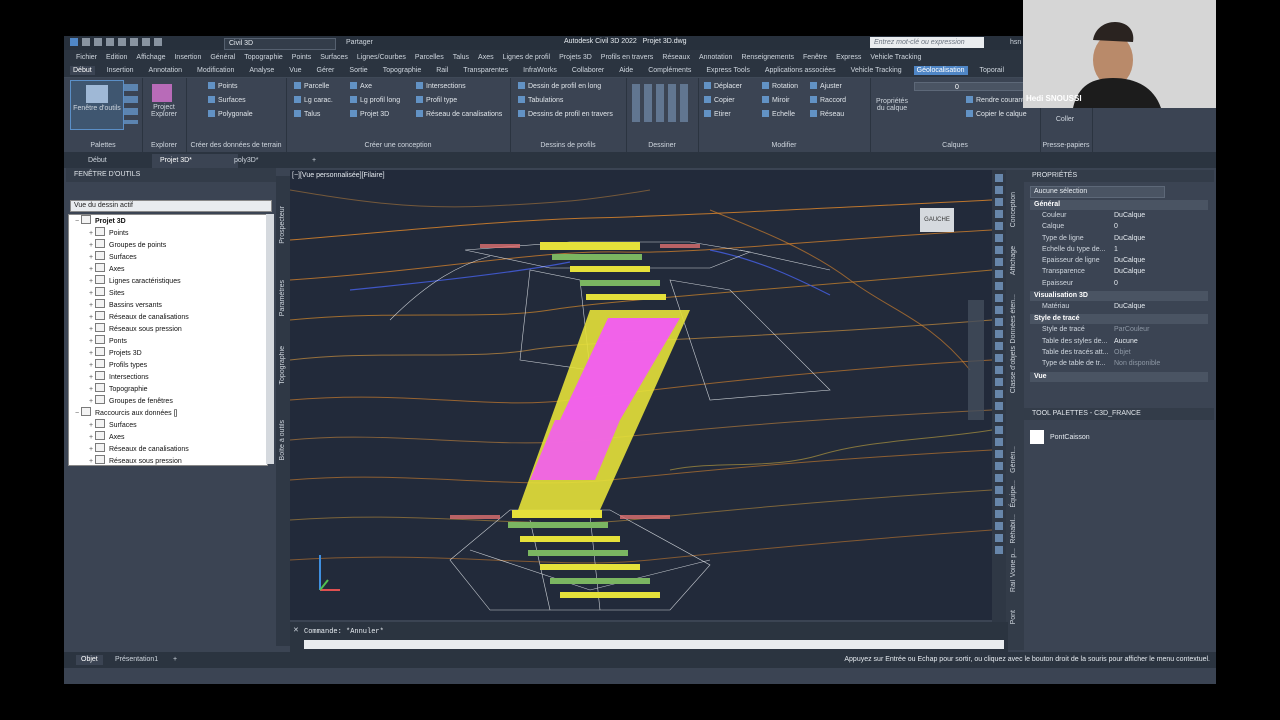 The width and height of the screenshot is (1280, 720). What do you see at coordinates (1013, 260) in the screenshot?
I see `tab-affichage: Affichage` at bounding box center [1013, 260].